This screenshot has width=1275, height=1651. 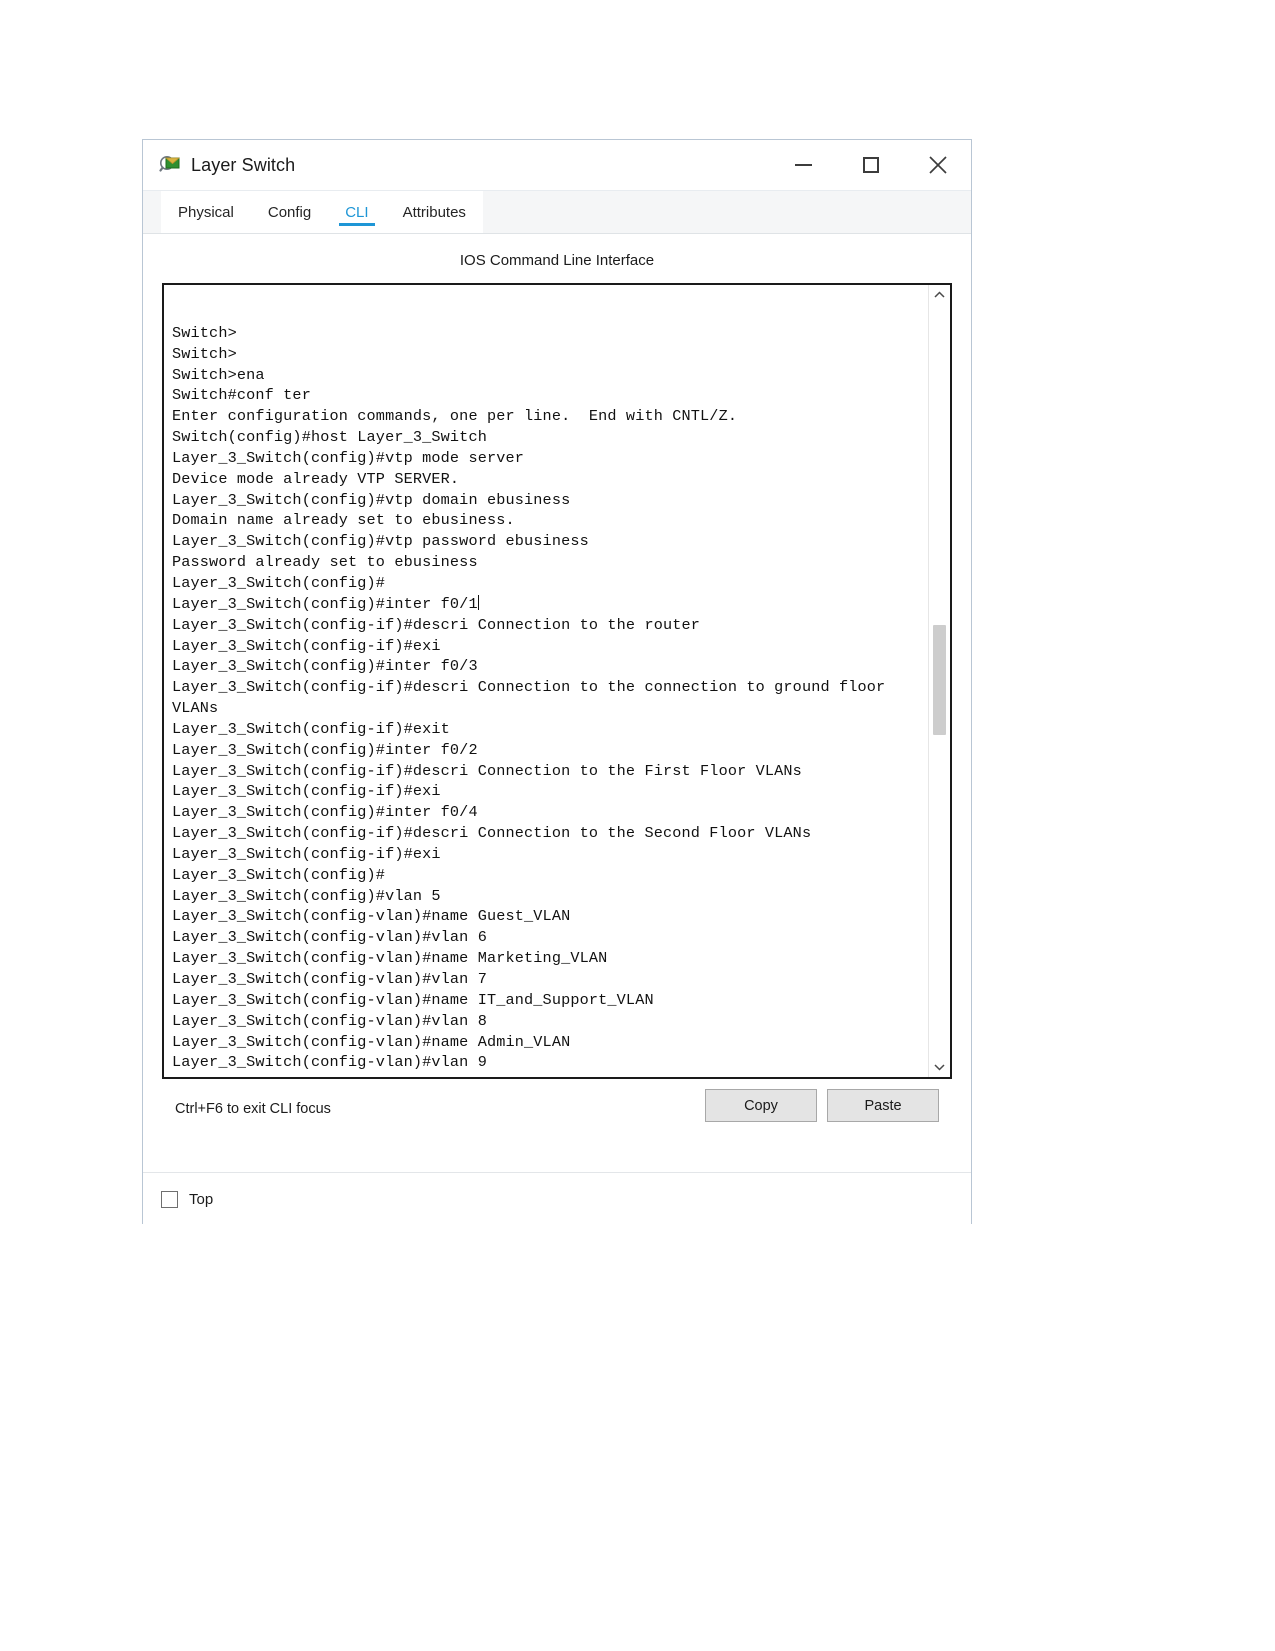 I want to click on tab-physical: Physical, so click(x=206, y=212).